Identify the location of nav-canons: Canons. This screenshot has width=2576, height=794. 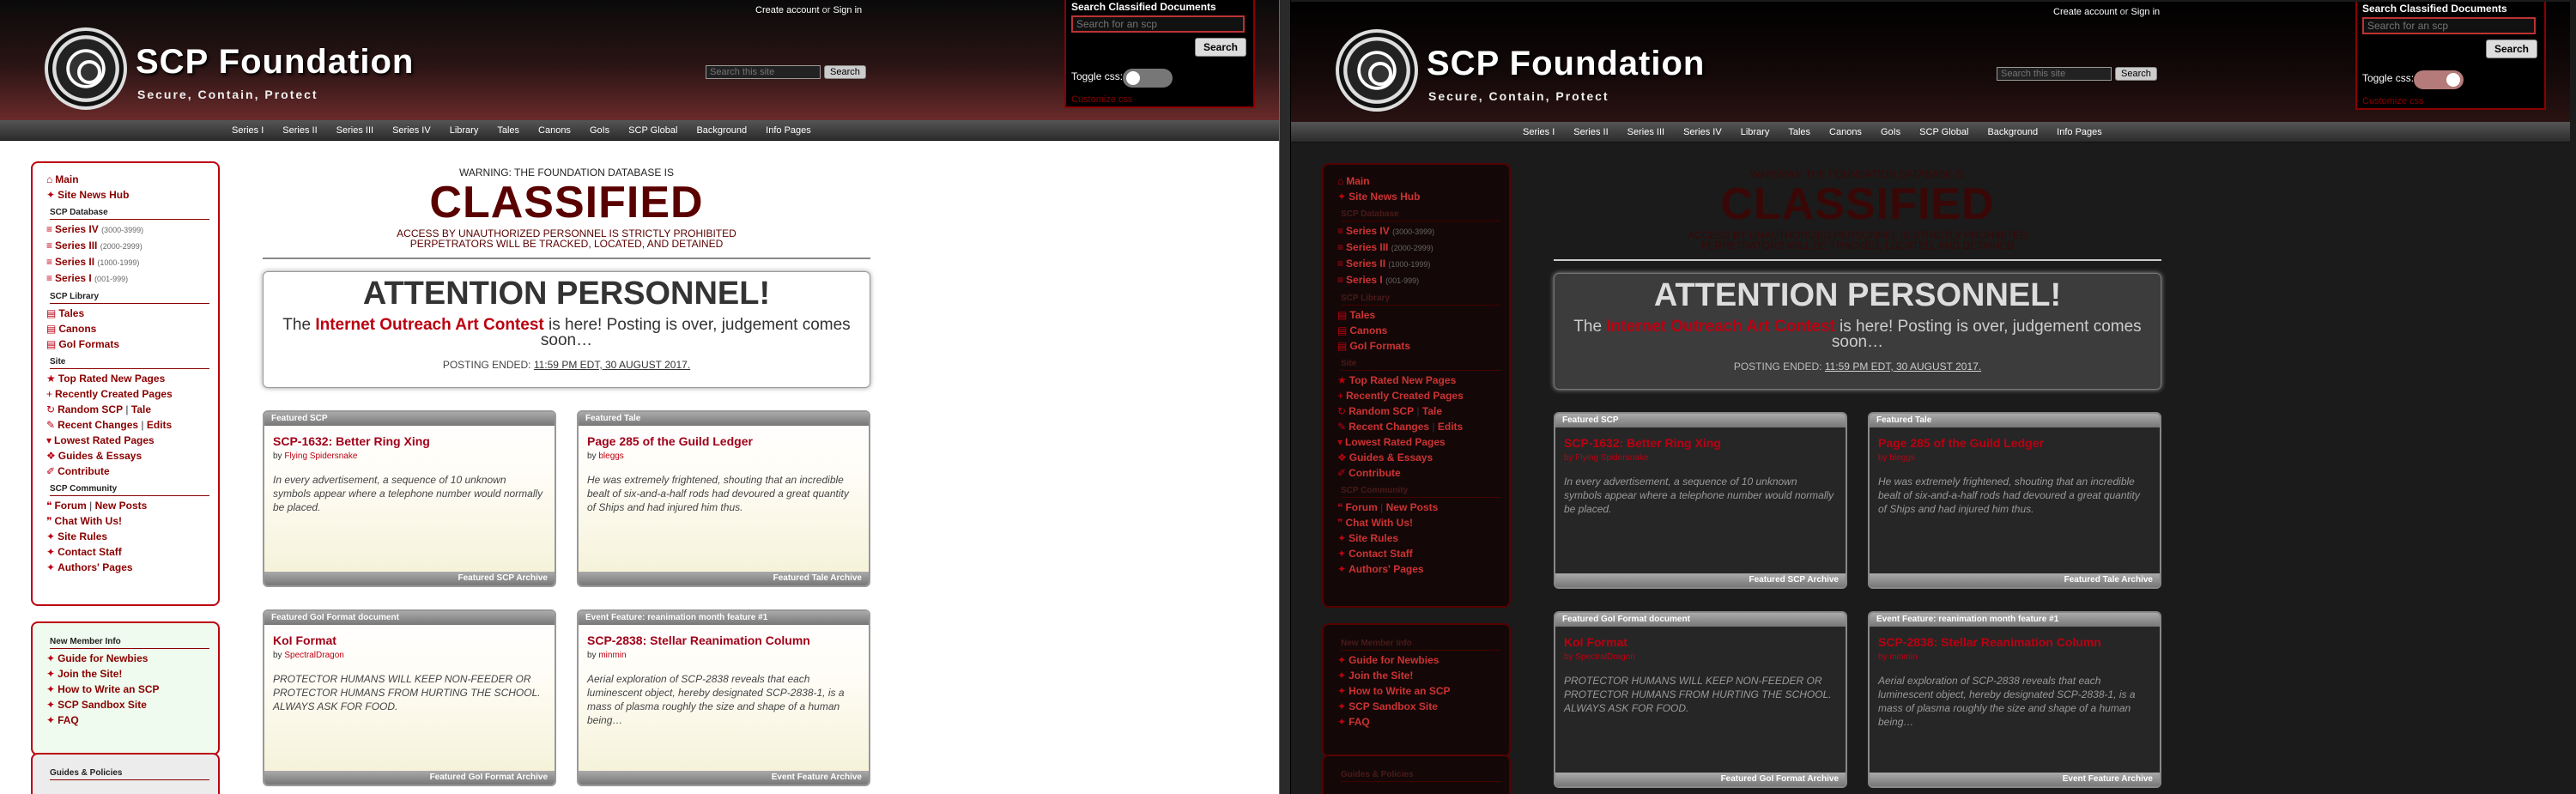
(1845, 132).